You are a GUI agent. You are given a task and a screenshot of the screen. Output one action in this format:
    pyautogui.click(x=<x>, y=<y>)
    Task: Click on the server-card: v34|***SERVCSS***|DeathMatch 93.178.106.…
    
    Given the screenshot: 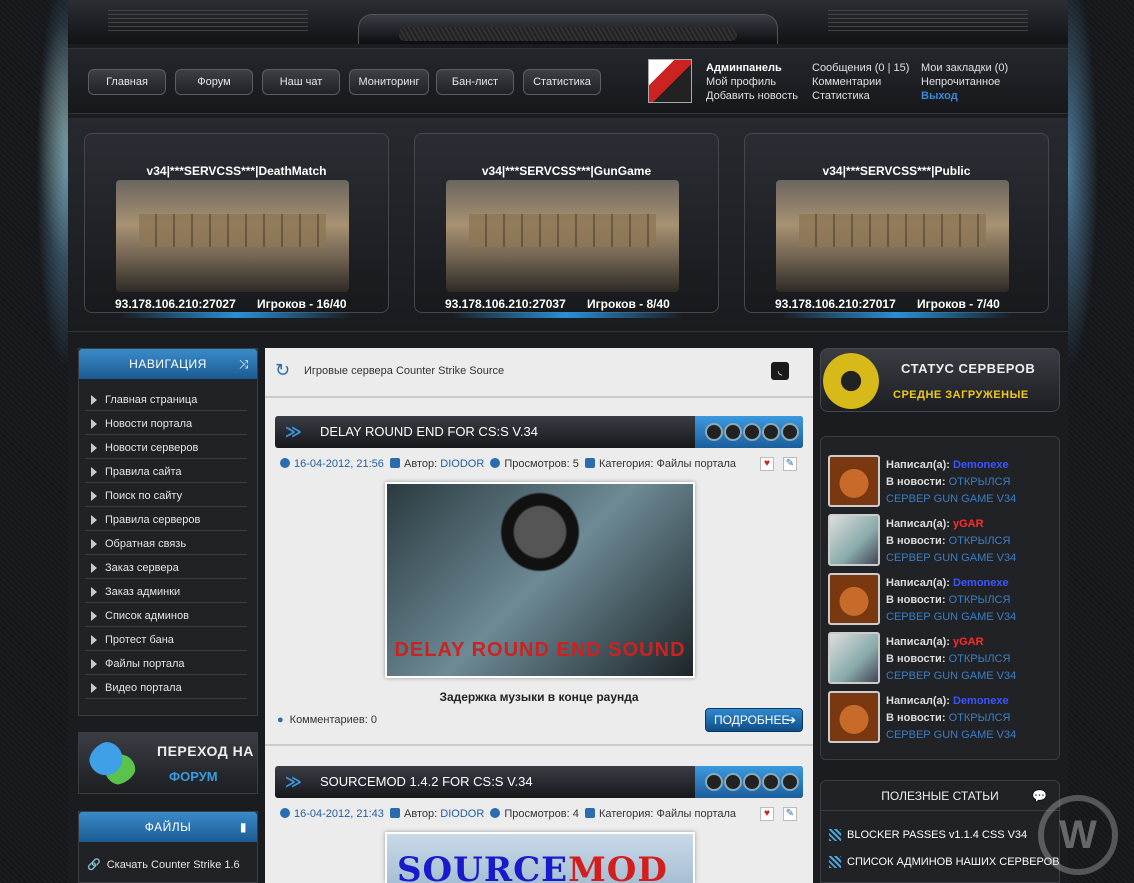 What is the action you would take?
    pyautogui.click(x=236, y=225)
    